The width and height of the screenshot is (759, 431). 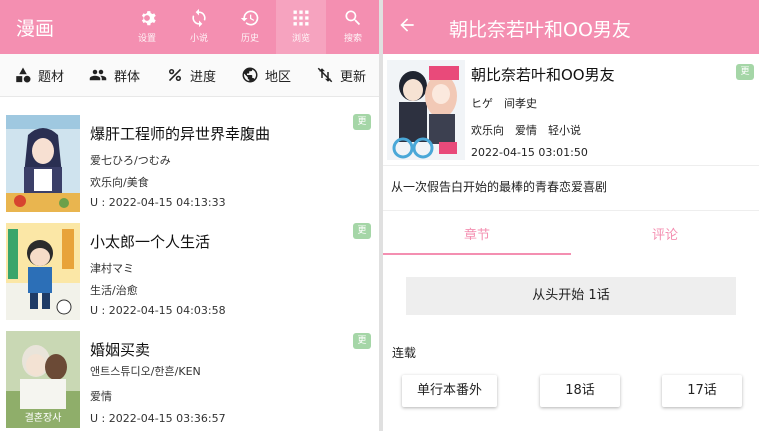 What do you see at coordinates (158, 310) in the screenshot?
I see `manga-update-time: U : 2022-04-15 04:03:58` at bounding box center [158, 310].